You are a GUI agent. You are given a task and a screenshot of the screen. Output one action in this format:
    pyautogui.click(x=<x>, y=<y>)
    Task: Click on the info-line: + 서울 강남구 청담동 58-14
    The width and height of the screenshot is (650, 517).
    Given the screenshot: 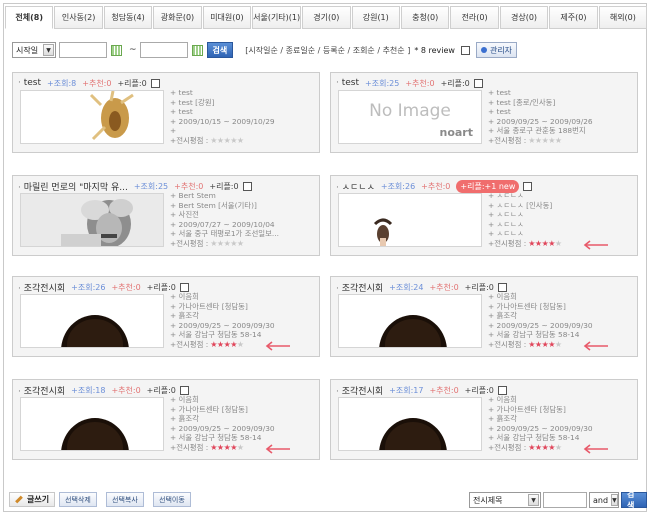 What is the action you would take?
    pyautogui.click(x=216, y=438)
    